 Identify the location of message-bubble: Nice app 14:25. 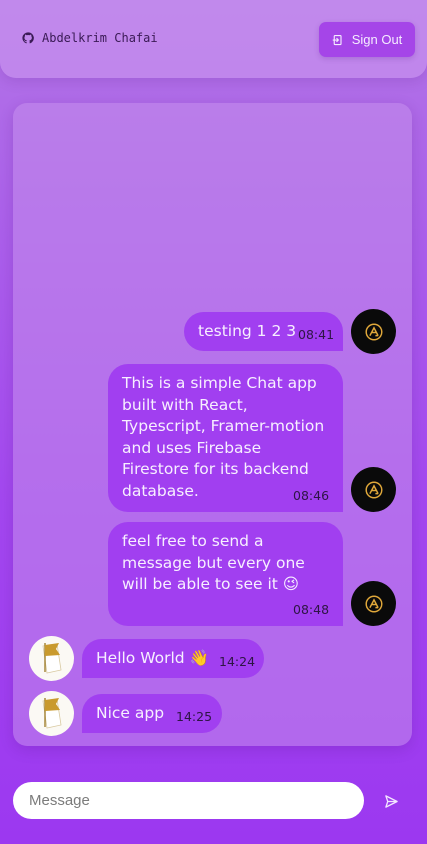
(152, 713).